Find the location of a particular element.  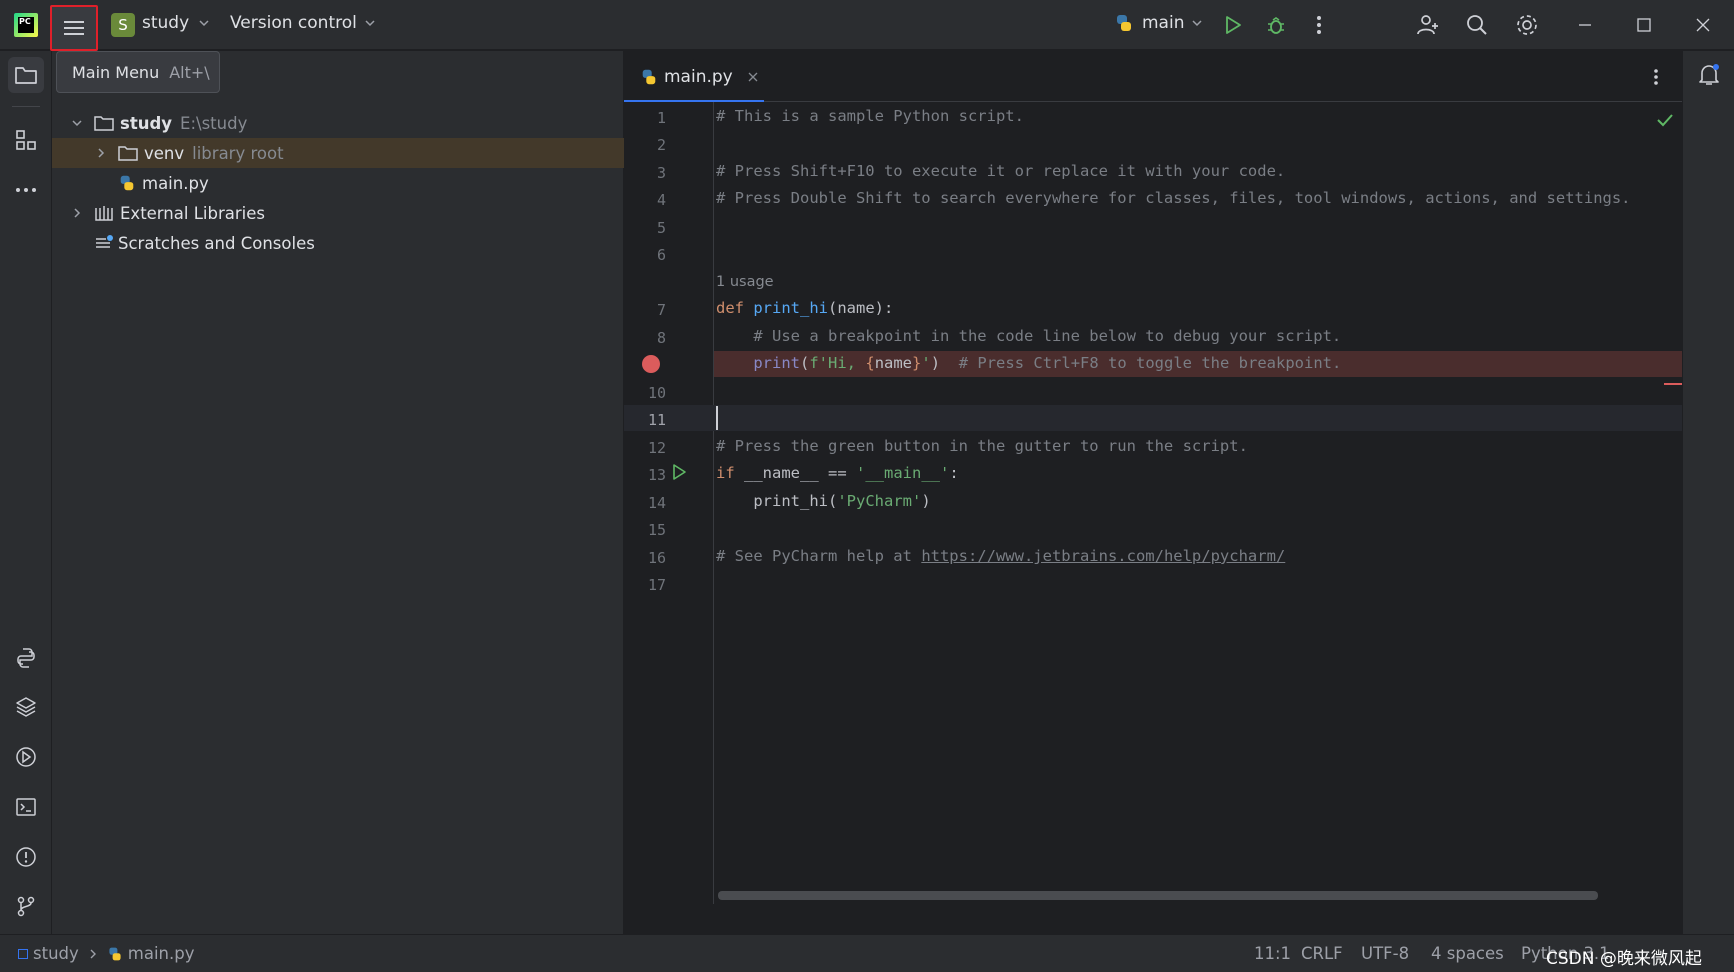

horizontal-scrollbar is located at coordinates (1158, 895).